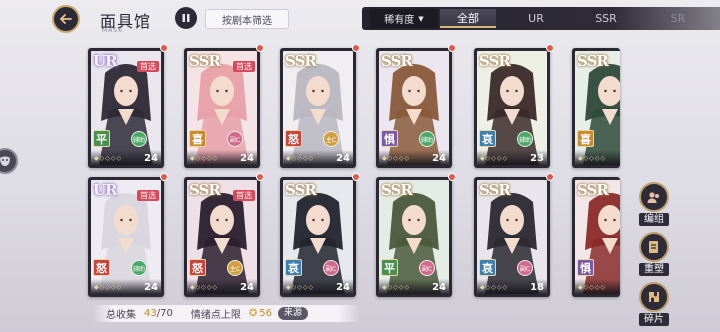 This screenshot has height=332, width=720. Describe the element at coordinates (150, 313) in the screenshot. I see `collect-current: 43` at that location.